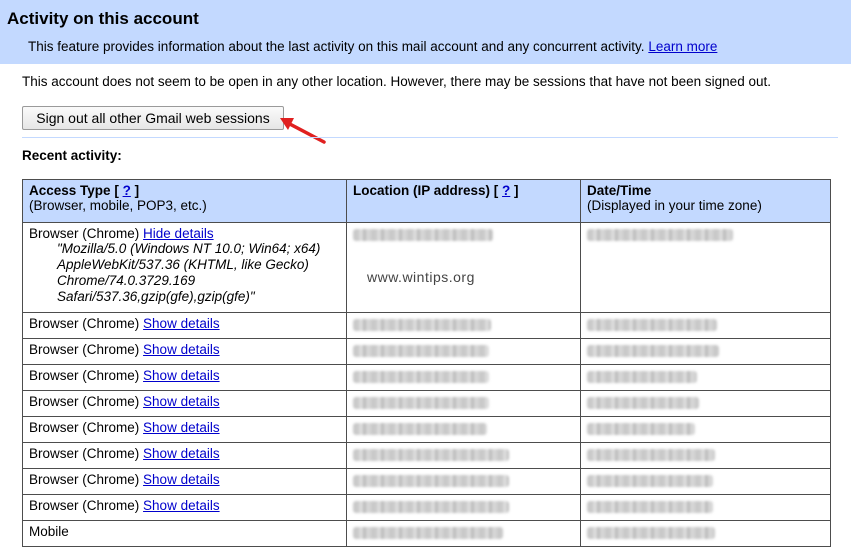 This screenshot has width=851, height=557. I want to click on access-type-help-link: ?, so click(127, 190).